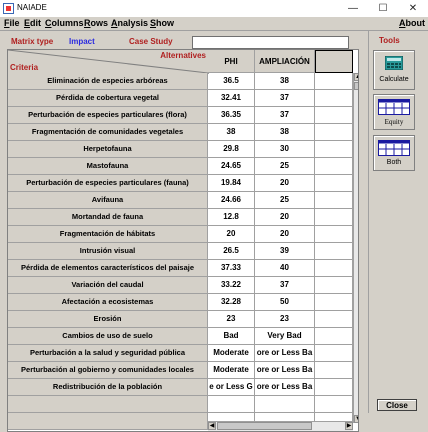  What do you see at coordinates (383, 8) in the screenshot?
I see `maximize-button: ☐` at bounding box center [383, 8].